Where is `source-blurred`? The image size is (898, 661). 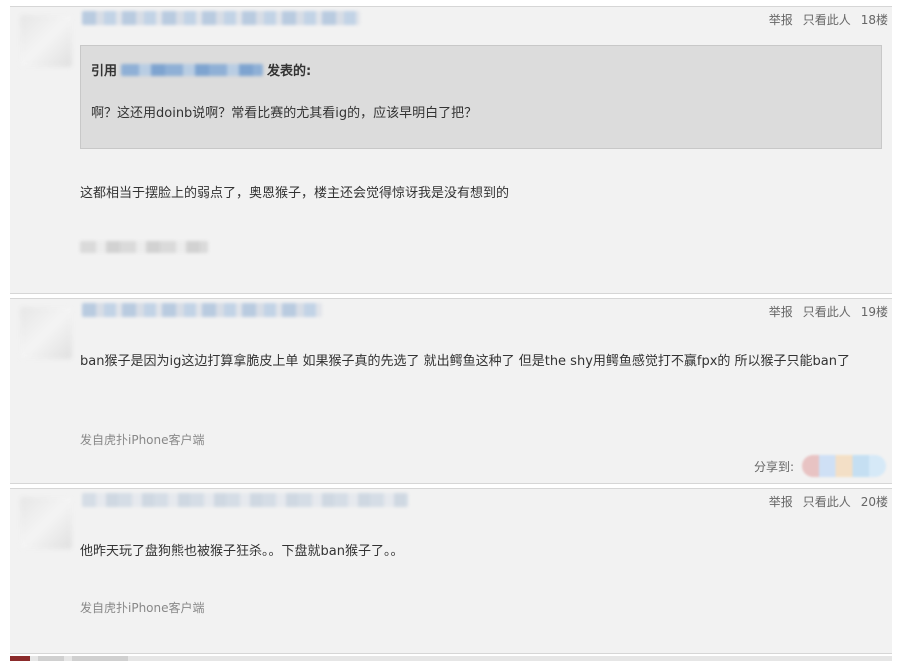
source-blurred is located at coordinates (144, 247).